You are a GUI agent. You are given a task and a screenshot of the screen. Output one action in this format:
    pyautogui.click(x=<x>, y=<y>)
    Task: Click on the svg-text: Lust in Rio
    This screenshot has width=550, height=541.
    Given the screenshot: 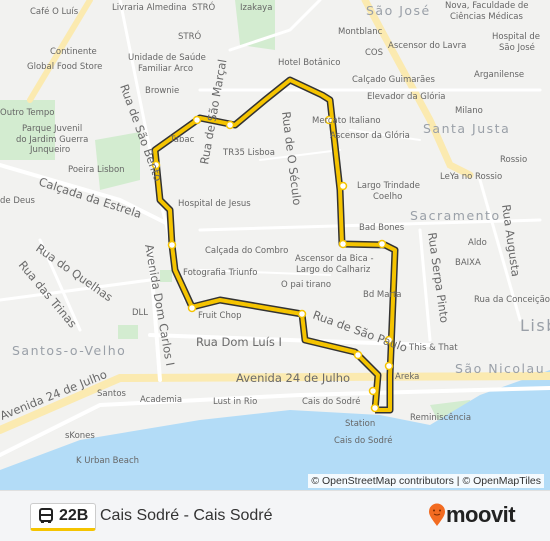 What is the action you would take?
    pyautogui.click(x=235, y=402)
    